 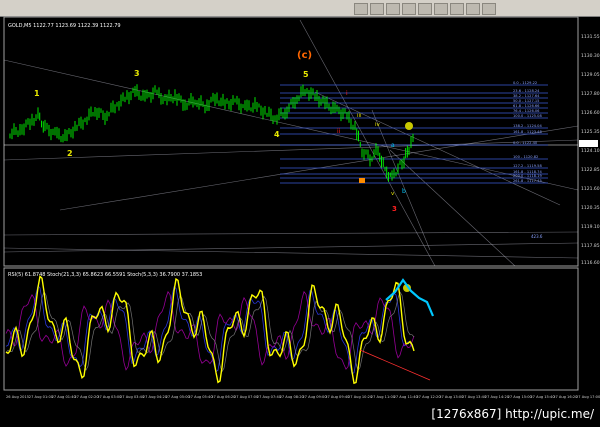 What do you see at coordinates (526, 111) in the screenshot?
I see `fib-level-label: 76.4 - 1126.06` at bounding box center [526, 111].